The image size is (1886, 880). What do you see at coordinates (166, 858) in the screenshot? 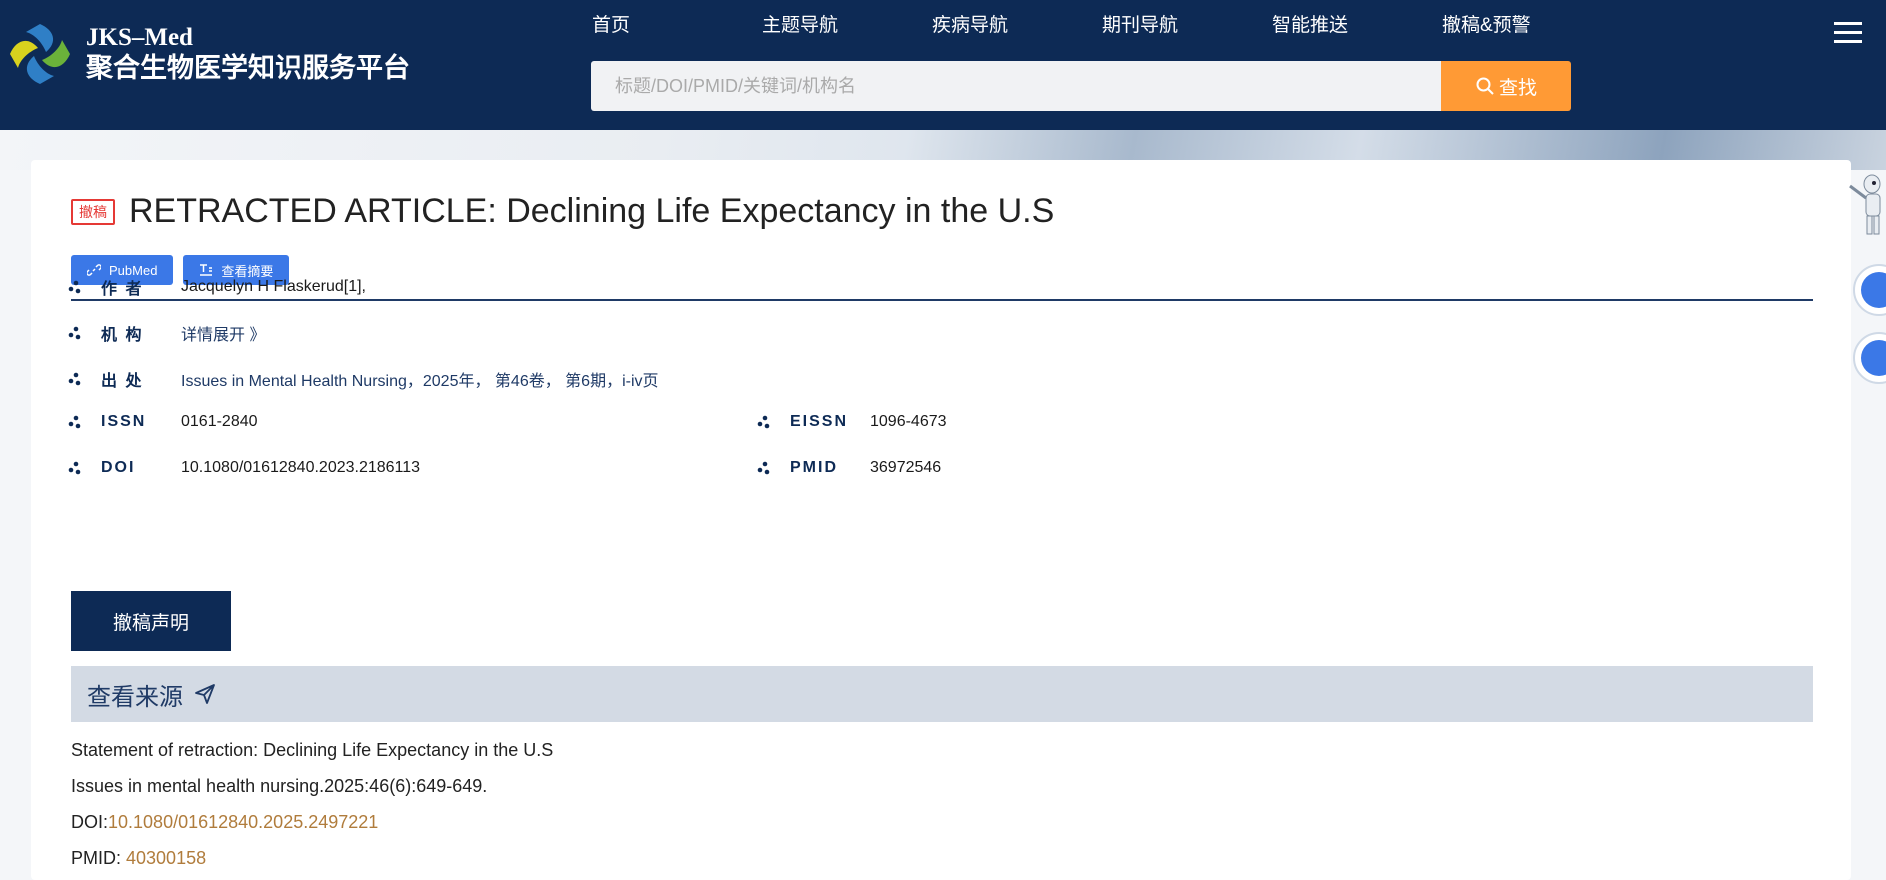
I see `retraction-pmid-link: 40300158` at bounding box center [166, 858].